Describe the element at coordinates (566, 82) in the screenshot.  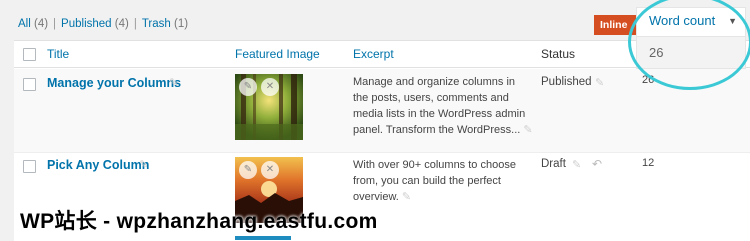
I see `post-status: Published` at that location.